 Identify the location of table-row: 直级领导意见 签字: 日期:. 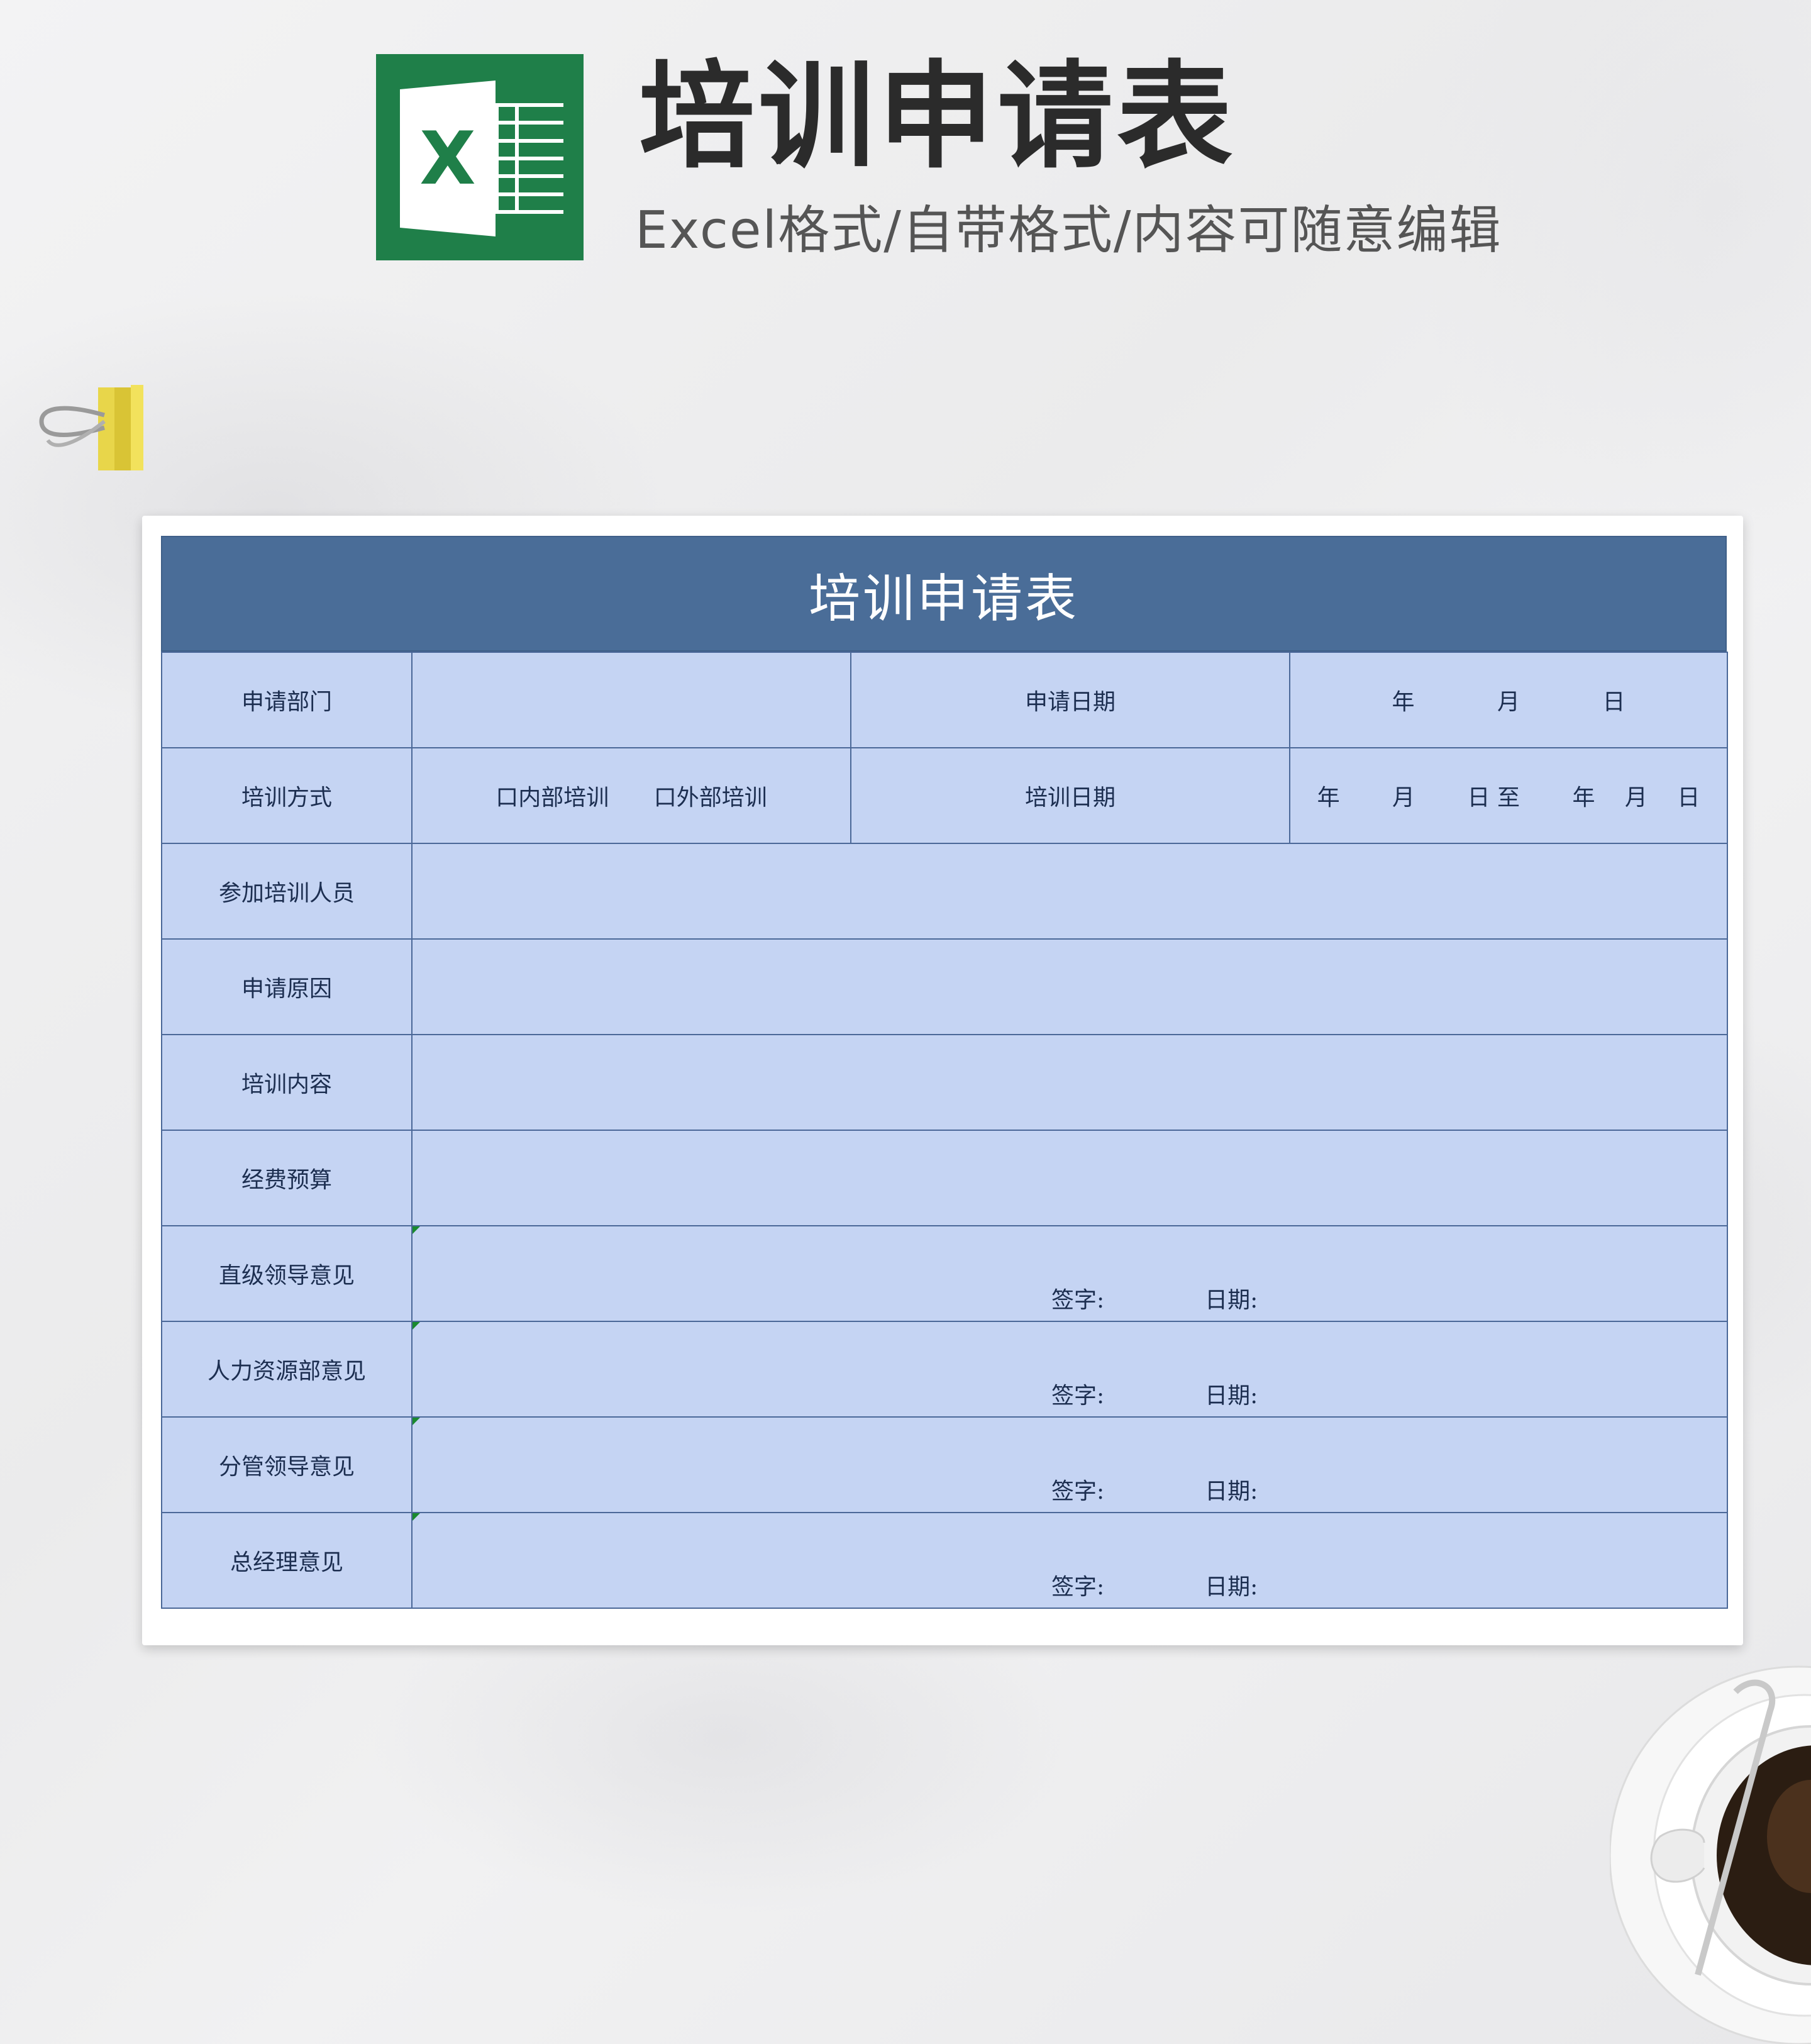
(944, 1274).